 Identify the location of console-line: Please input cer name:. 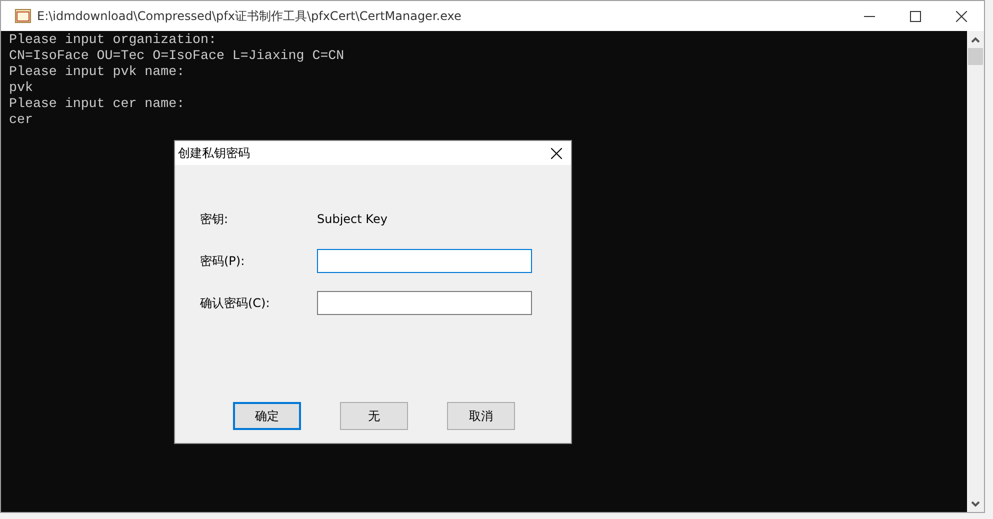
(97, 104).